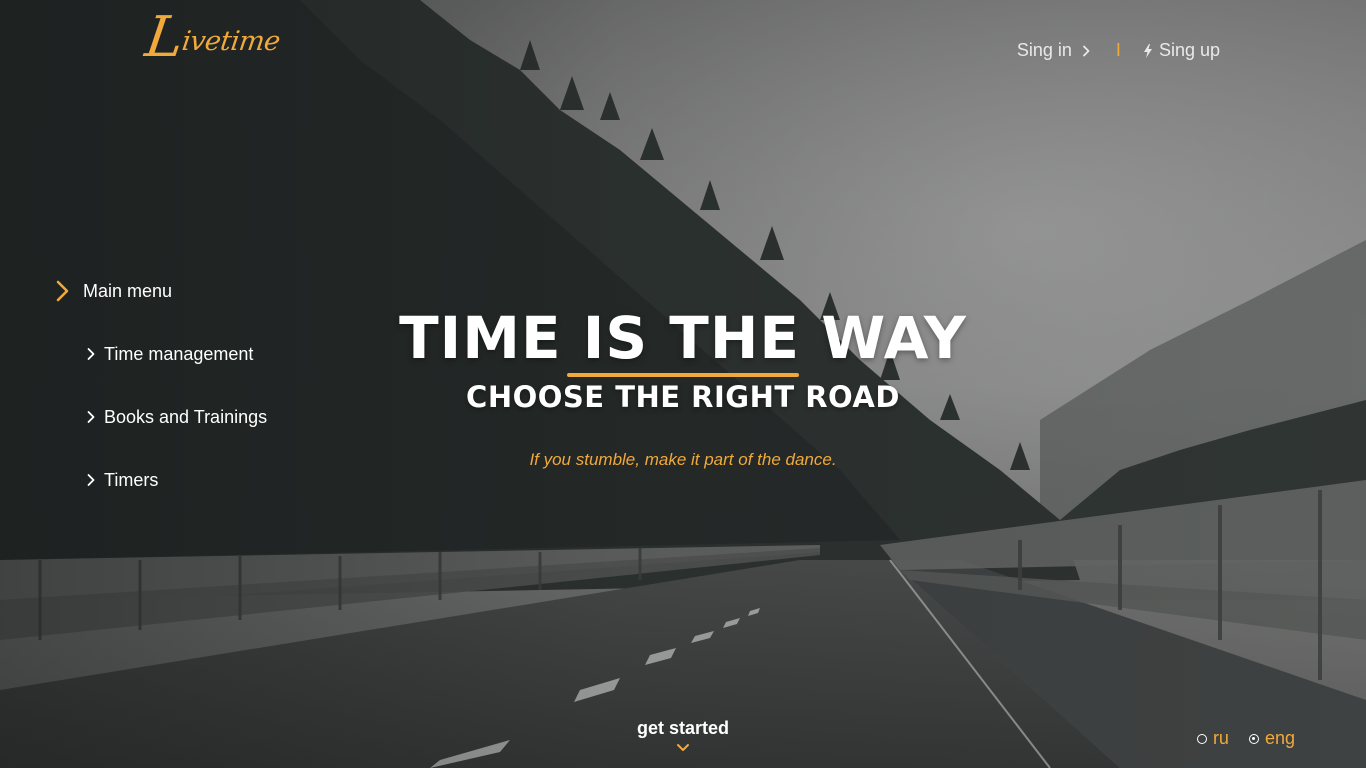 The width and height of the screenshot is (1366, 768). I want to click on language-label: ru, so click(1220, 738).